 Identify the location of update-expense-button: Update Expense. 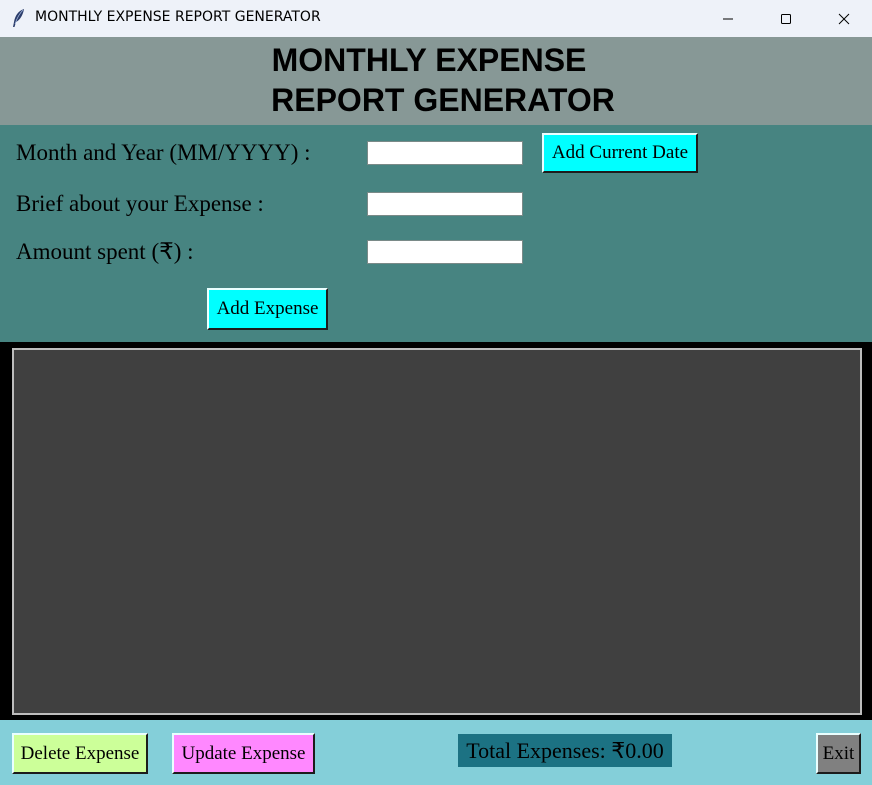
(243, 753).